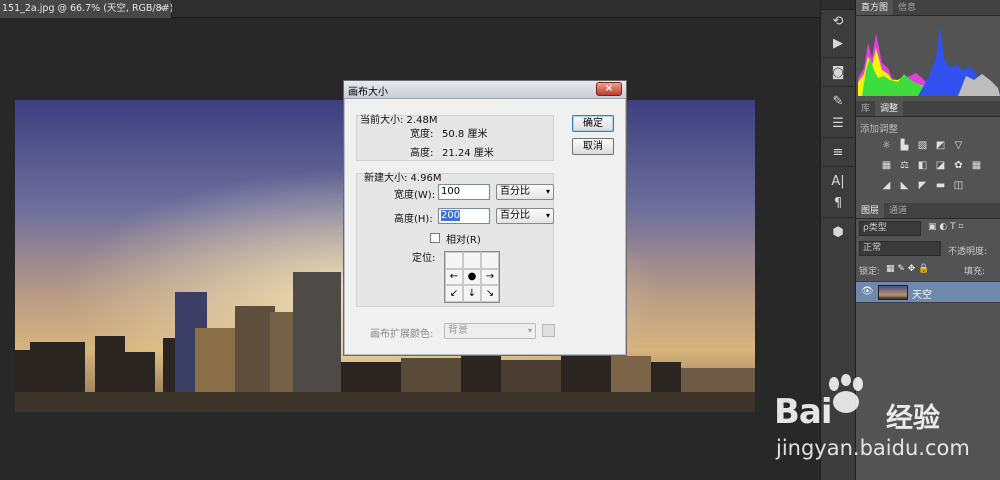  What do you see at coordinates (880, 425) in the screenshot?
I see `baidu-watermark: Bai 经验 jingyan.baidu.com` at bounding box center [880, 425].